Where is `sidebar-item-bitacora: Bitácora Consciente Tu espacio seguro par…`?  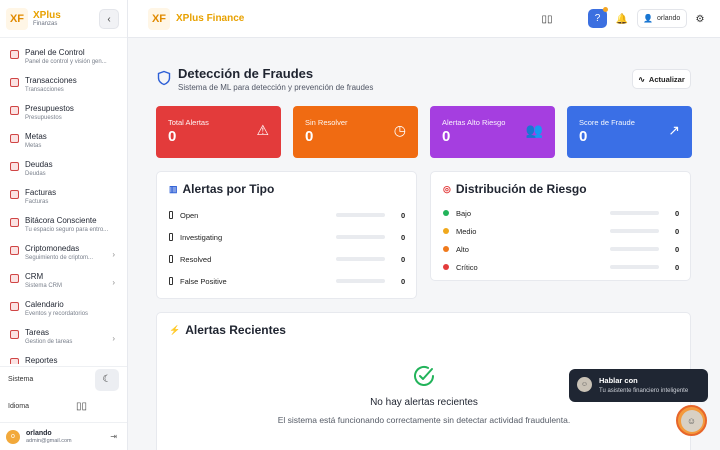
sidebar-item-bitacora: Bitácora Consciente Tu espacio seguro par… is located at coordinates (63, 226).